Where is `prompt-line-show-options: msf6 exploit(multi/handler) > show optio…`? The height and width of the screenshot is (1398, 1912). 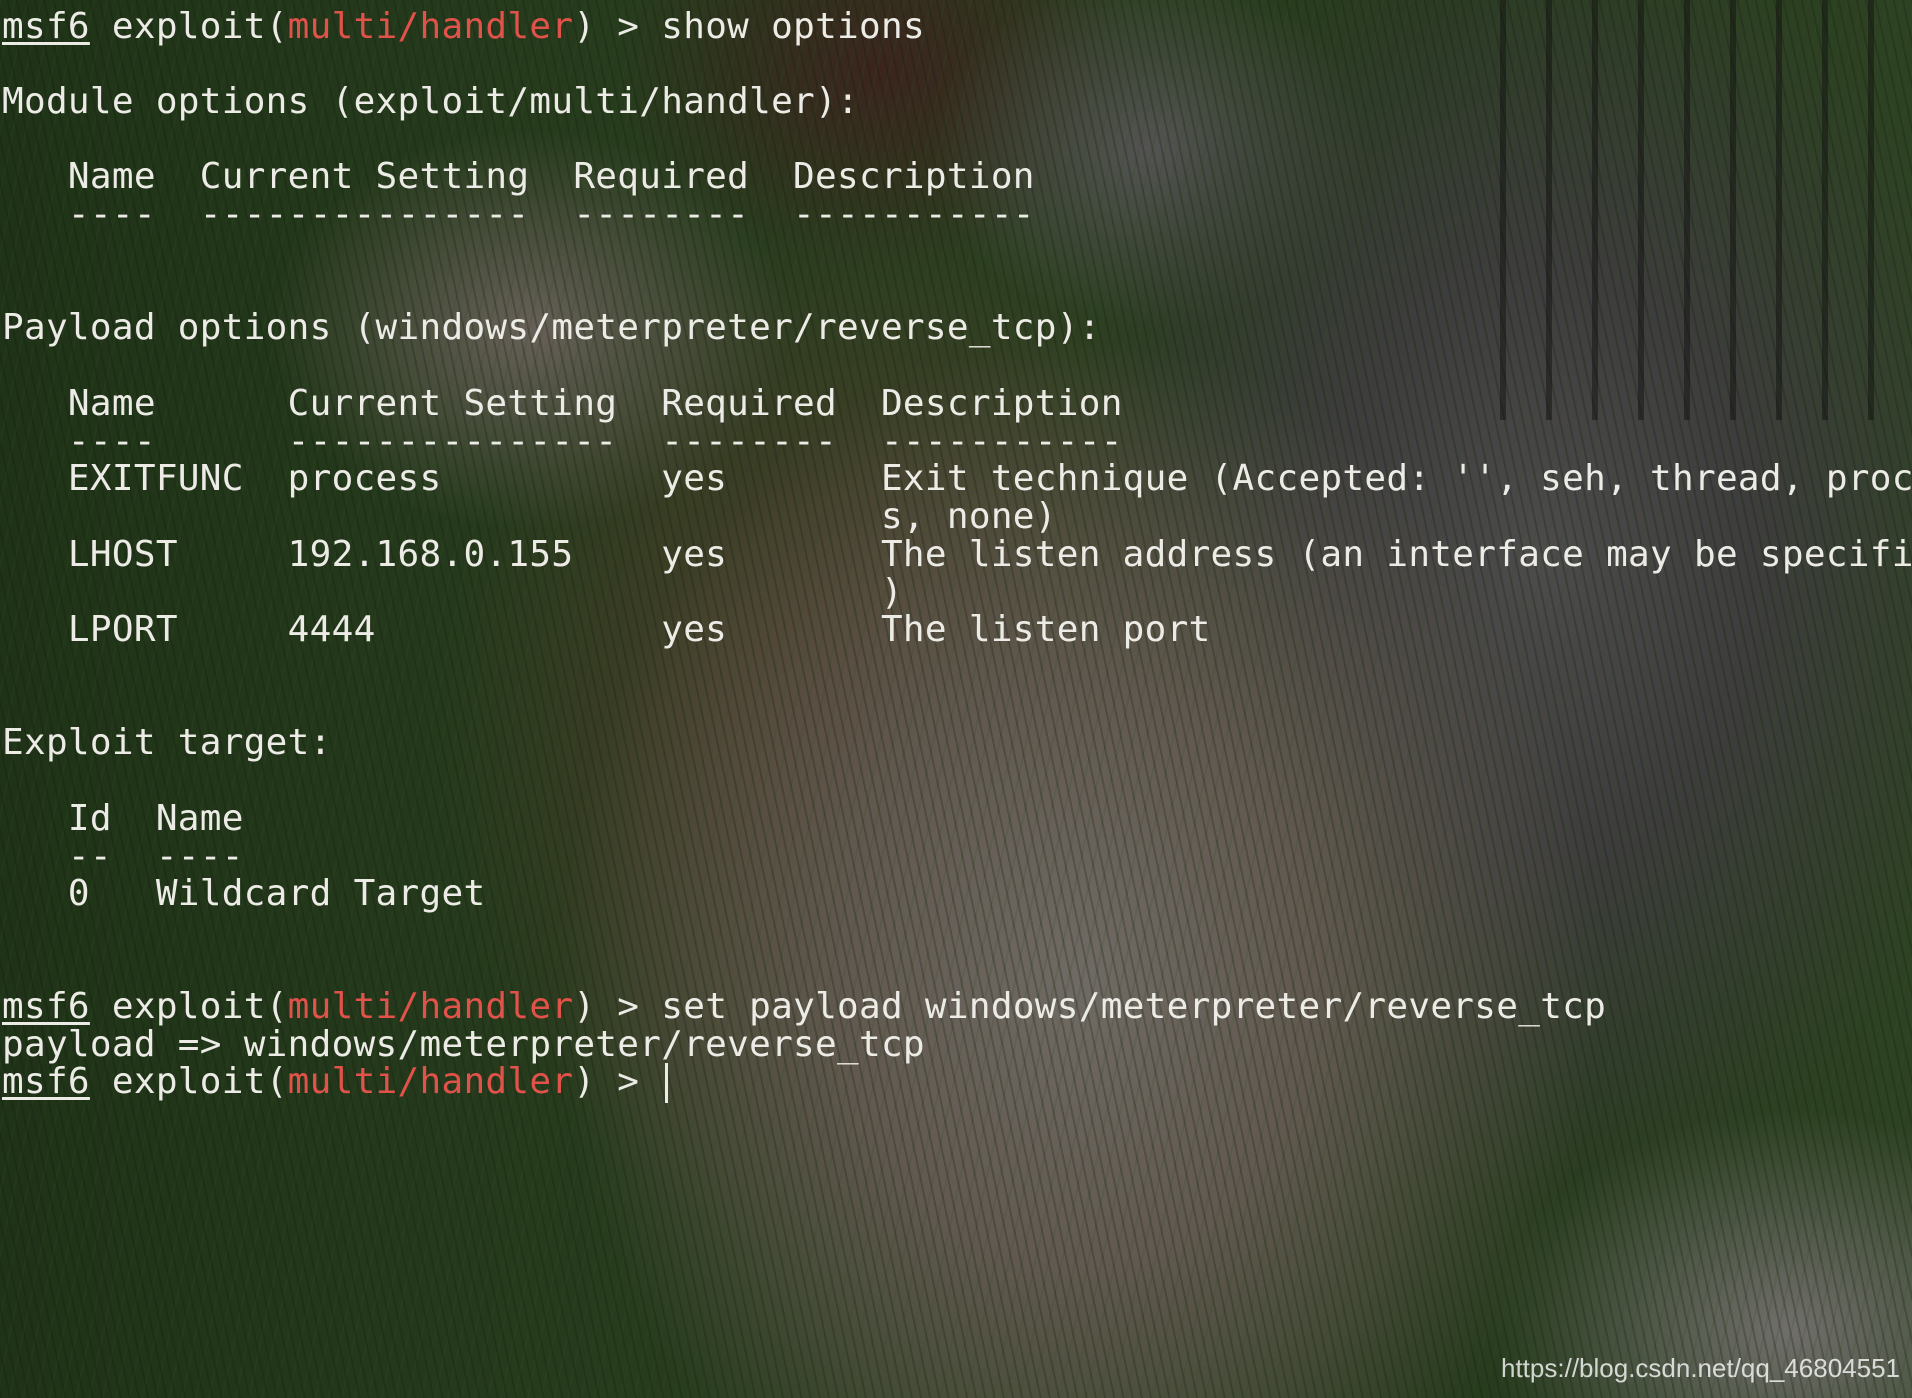
prompt-line-show-options: msf6 exploit(multi/handler) > show optio… is located at coordinates (463, 27).